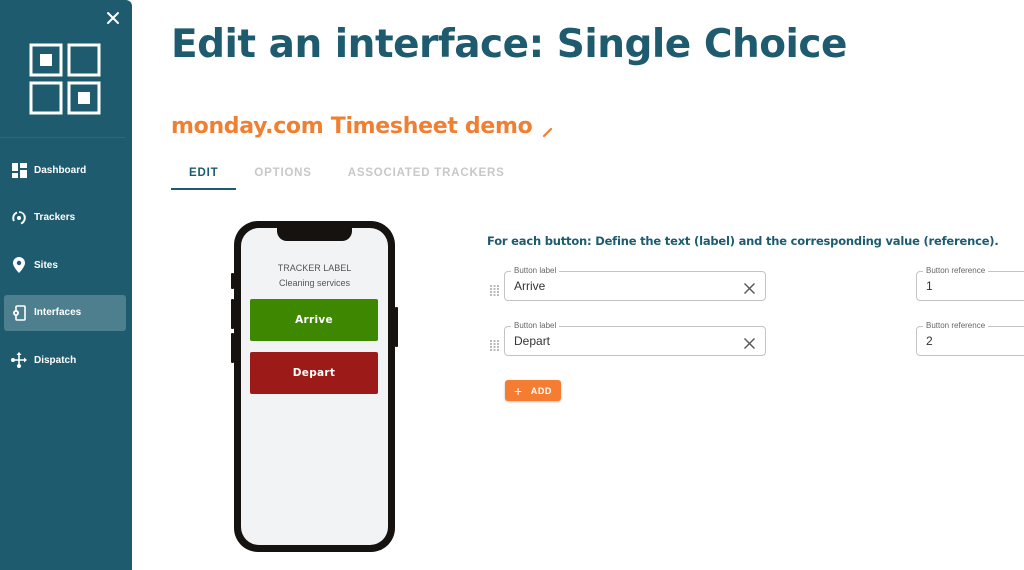 The image size is (1024, 570). Describe the element at coordinates (65, 265) in the screenshot. I see `sidebar-item-sites: Sites` at that location.